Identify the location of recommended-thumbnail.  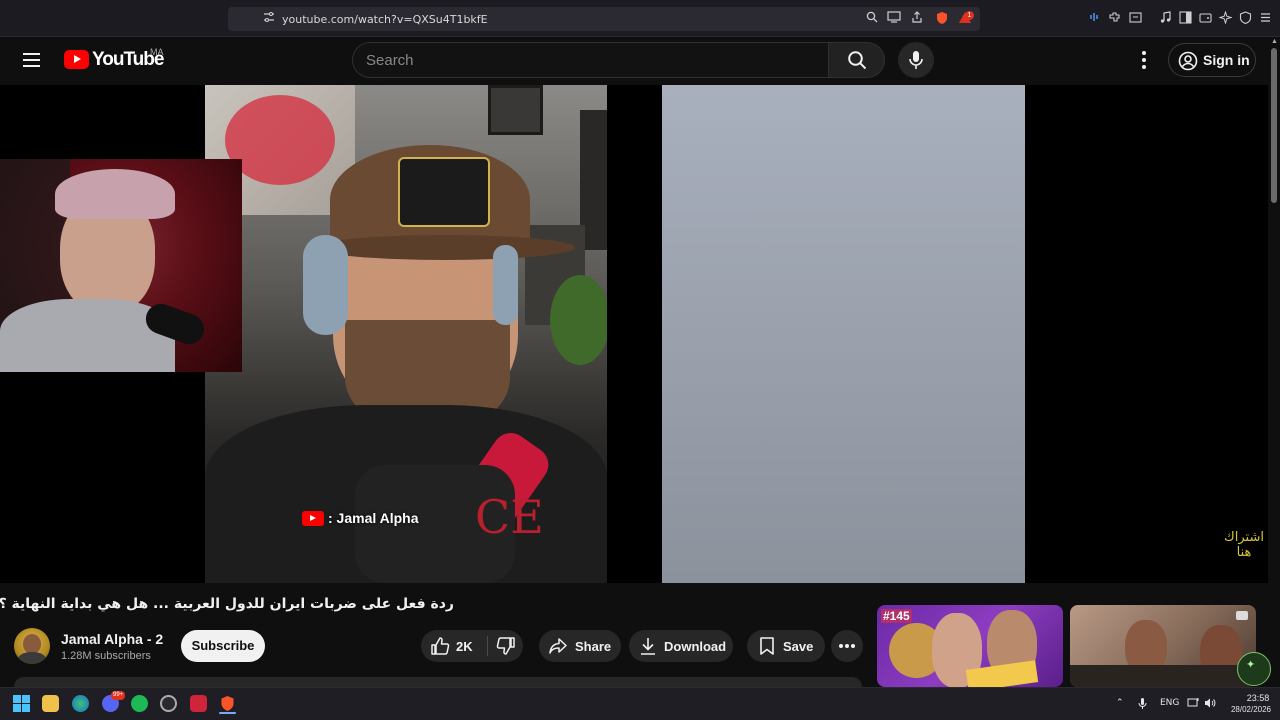
(1163, 646).